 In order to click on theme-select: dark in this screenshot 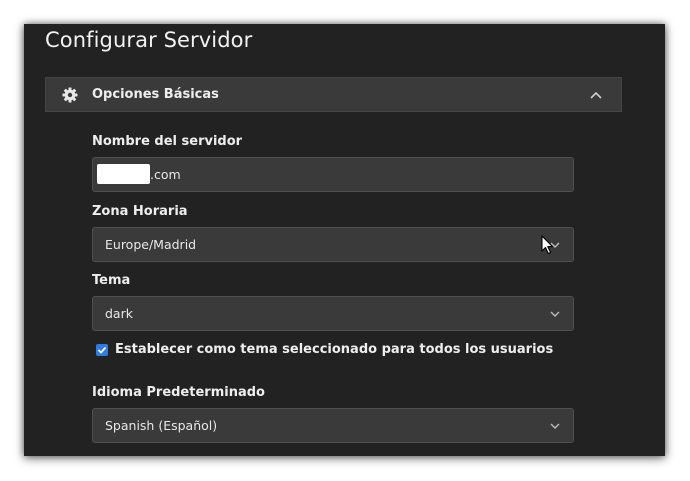, I will do `click(333, 313)`.